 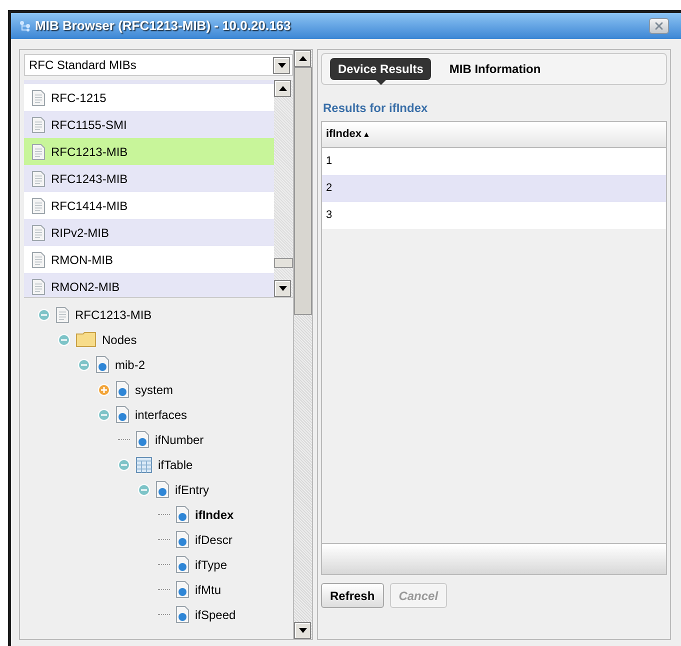 What do you see at coordinates (381, 82) in the screenshot?
I see `tab-pointer` at bounding box center [381, 82].